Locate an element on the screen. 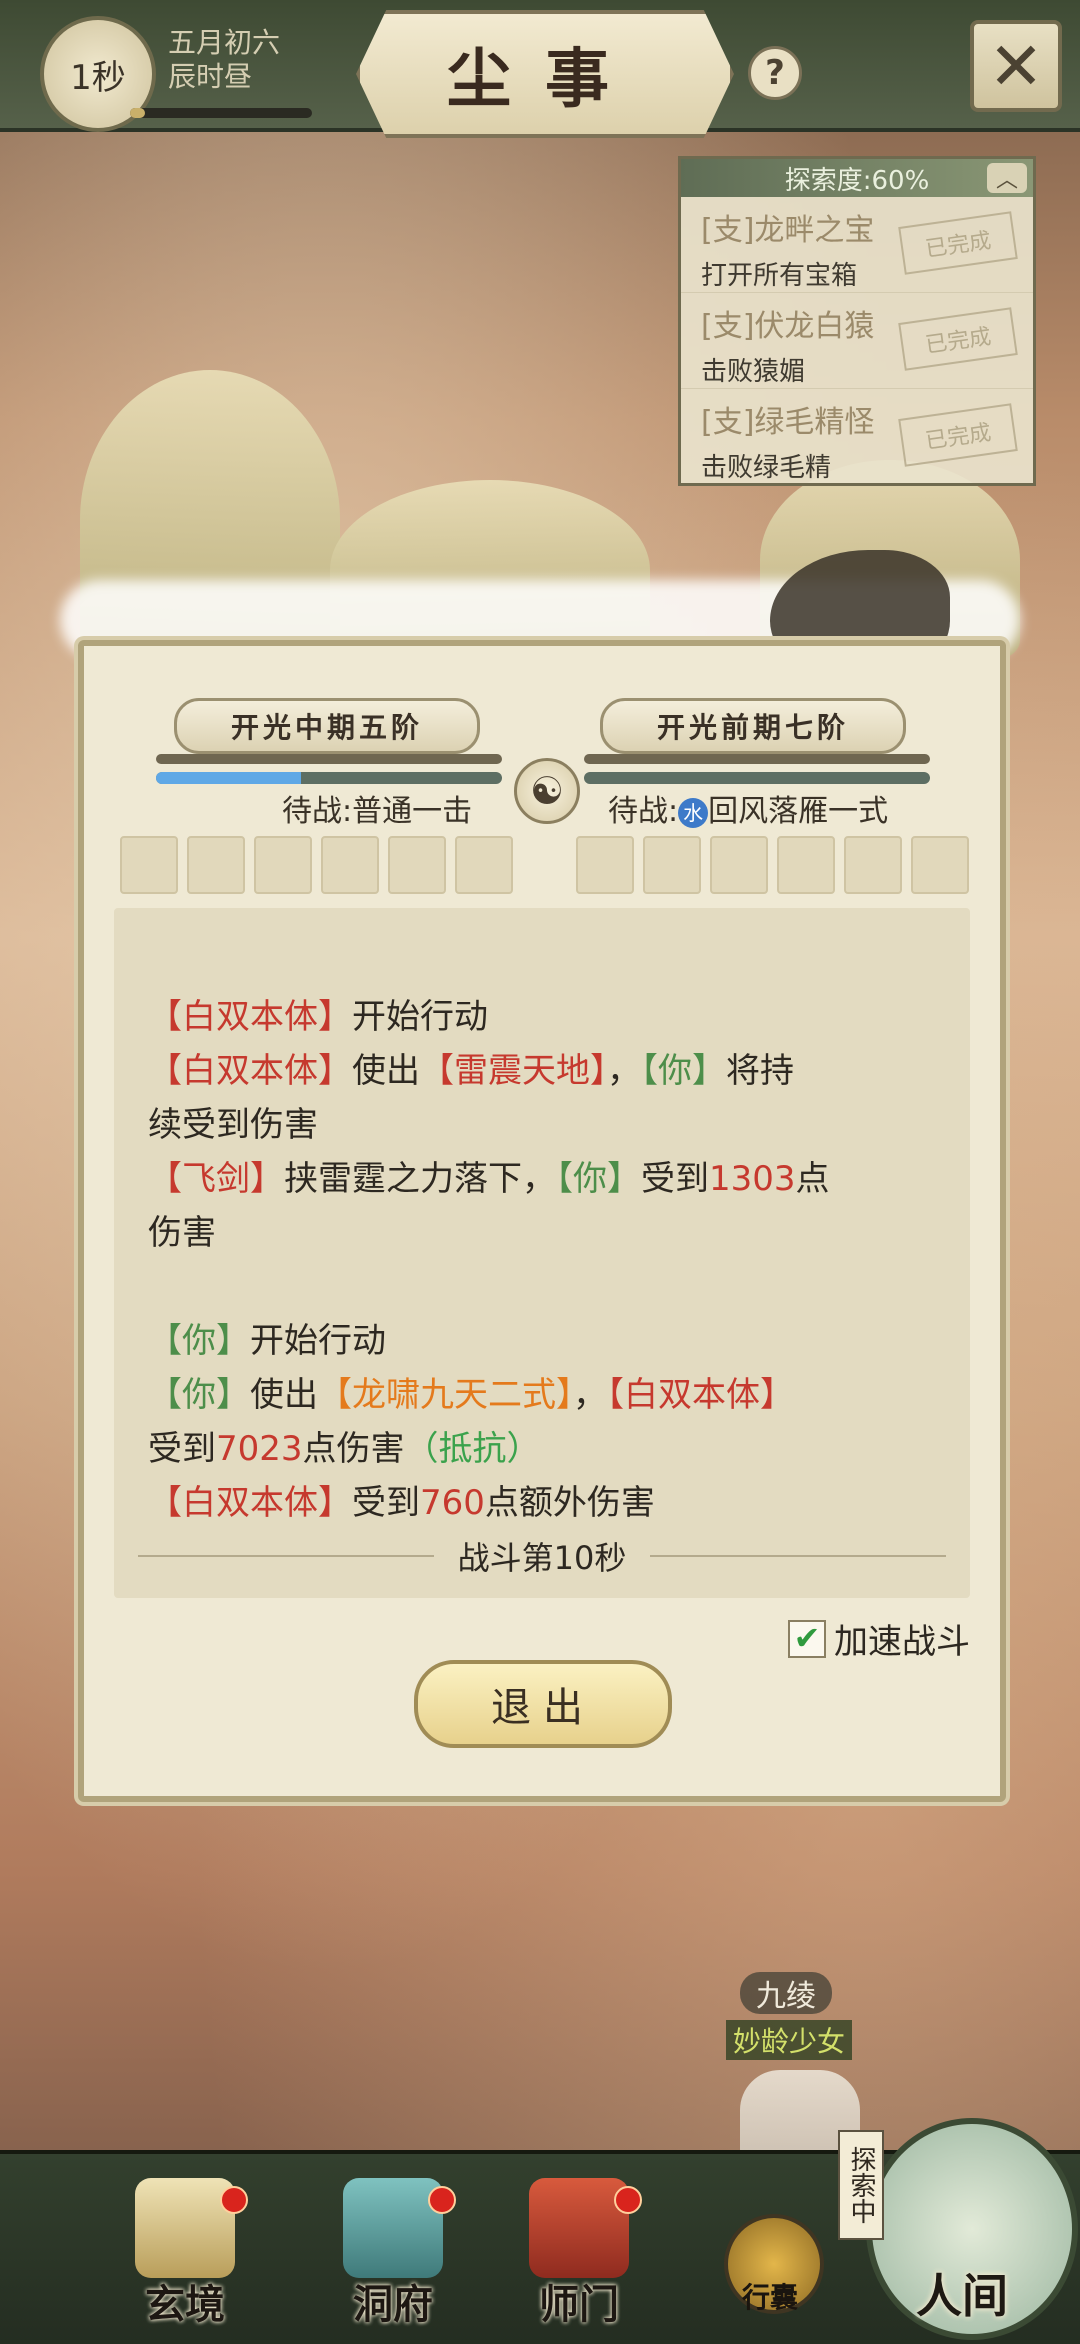 Image resolution: width=1080 pixels, height=2344 pixels. exploration-header: 探索度:60% ︿ is located at coordinates (857, 178).